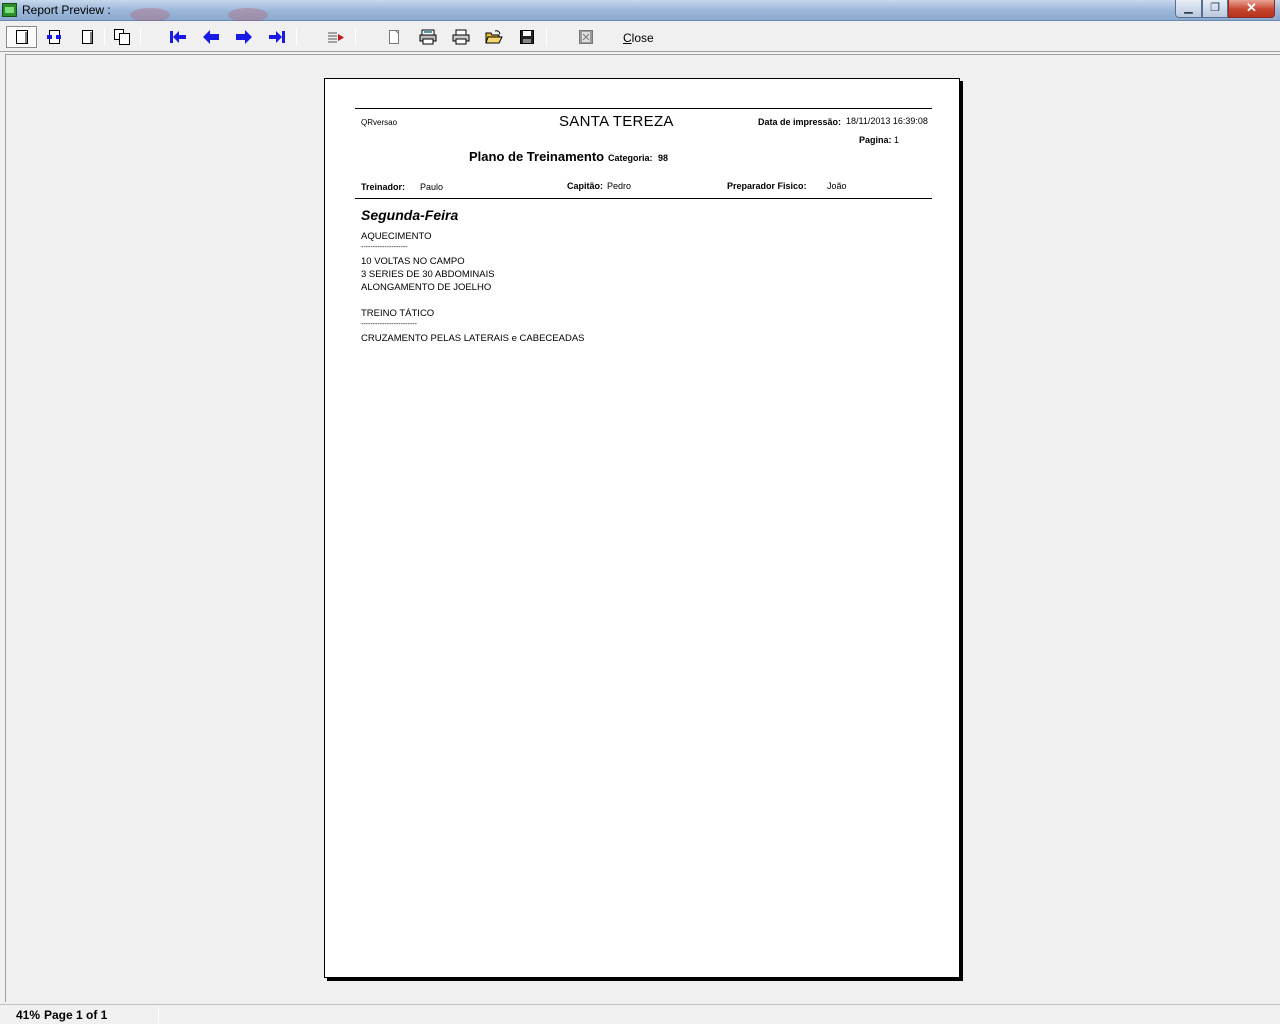 The height and width of the screenshot is (1024, 1280). I want to click on print-icon, so click(461, 37).